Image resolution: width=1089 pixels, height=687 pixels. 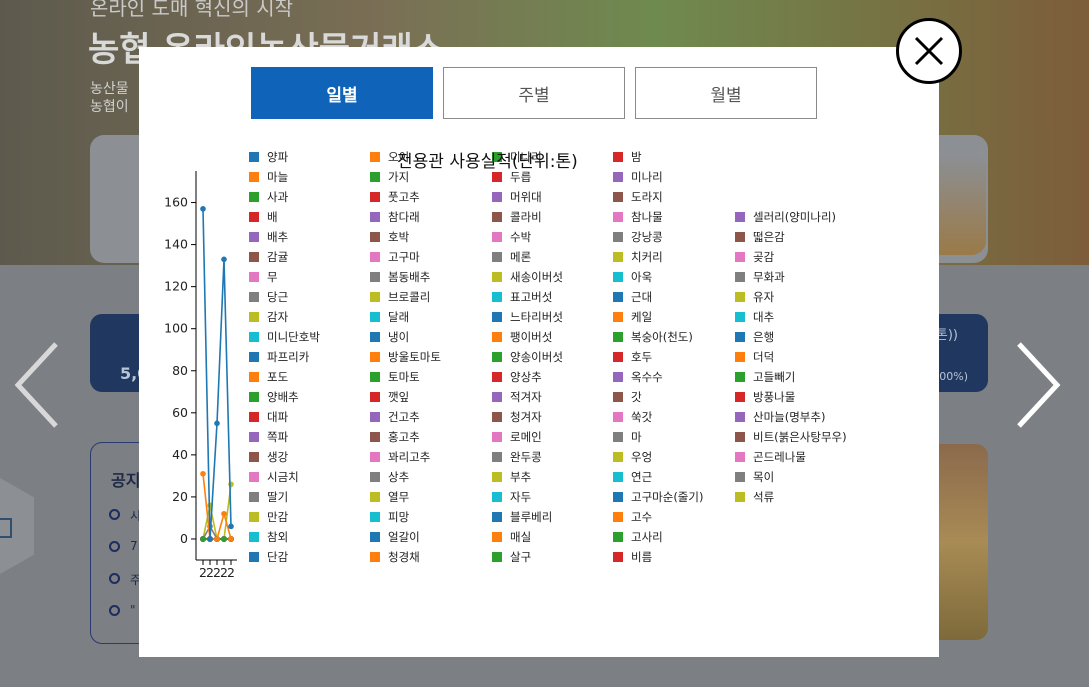 I want to click on legend-item: 방울토마토, so click(x=405, y=357).